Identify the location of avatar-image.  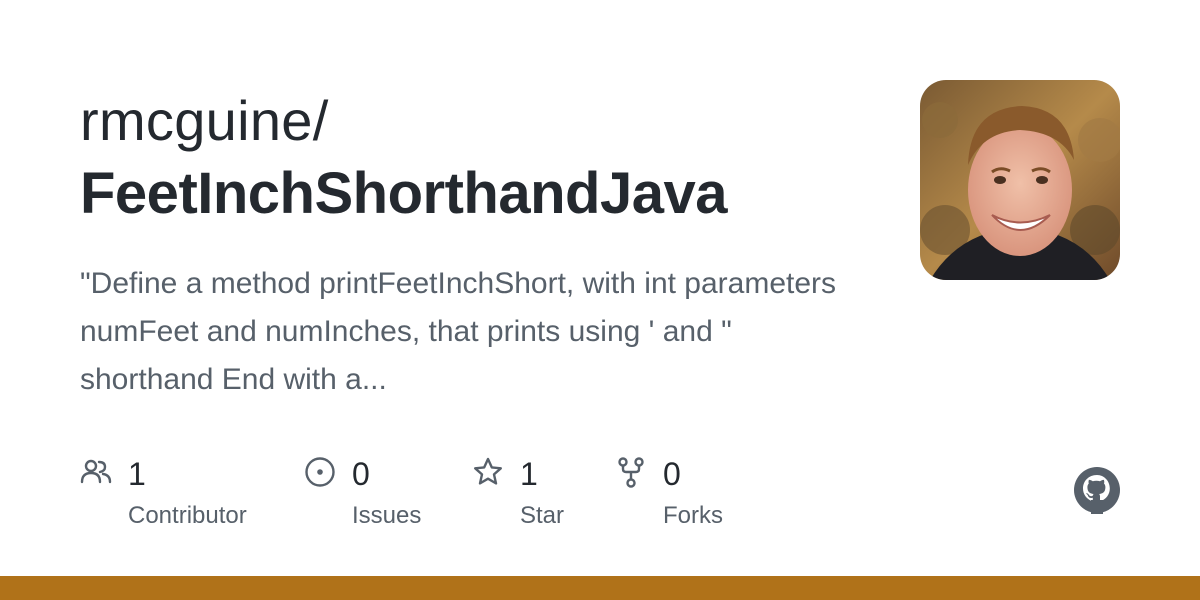
(1020, 180).